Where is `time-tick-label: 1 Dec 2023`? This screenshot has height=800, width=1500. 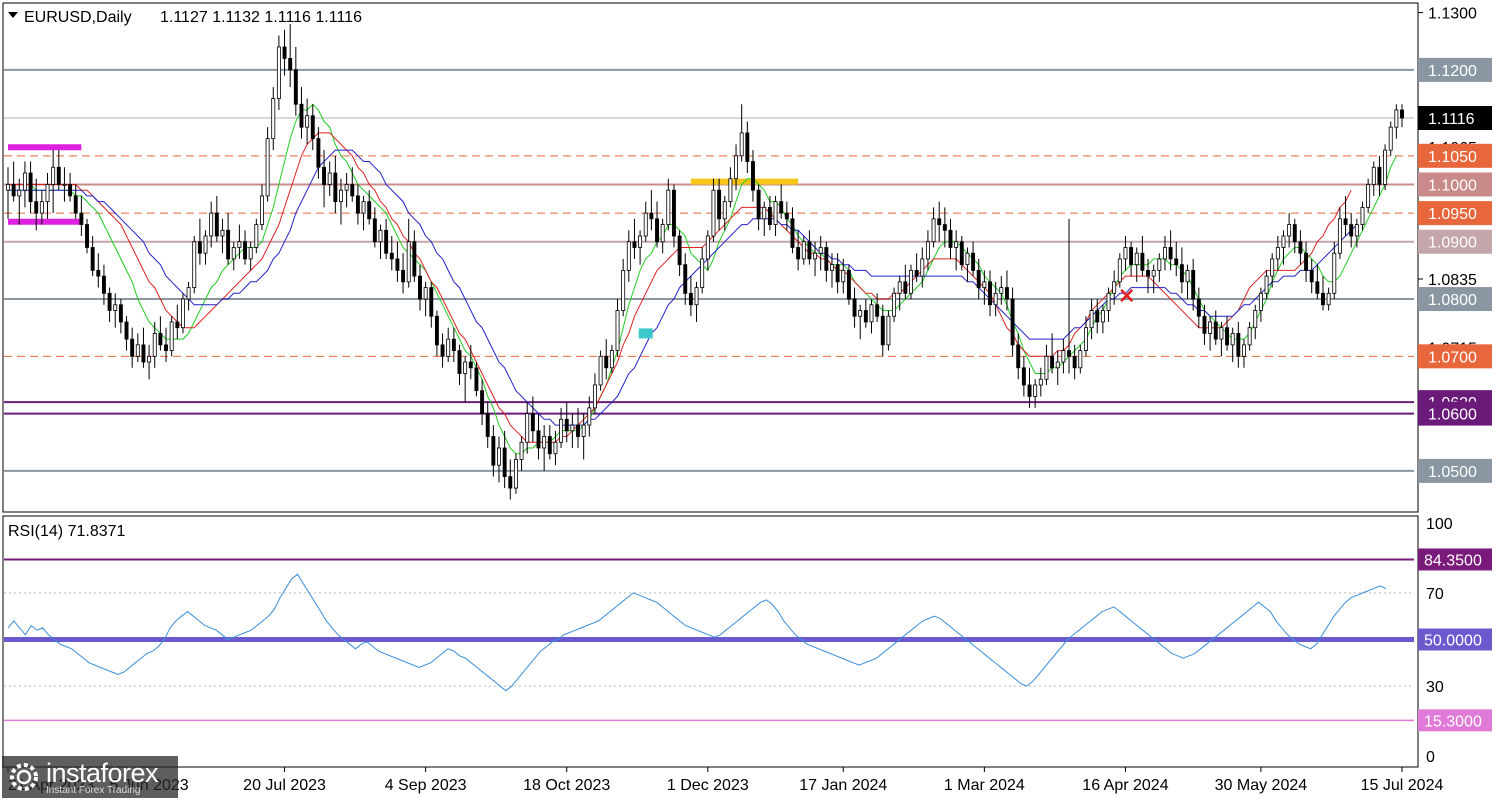
time-tick-label: 1 Dec 2023 is located at coordinates (708, 785).